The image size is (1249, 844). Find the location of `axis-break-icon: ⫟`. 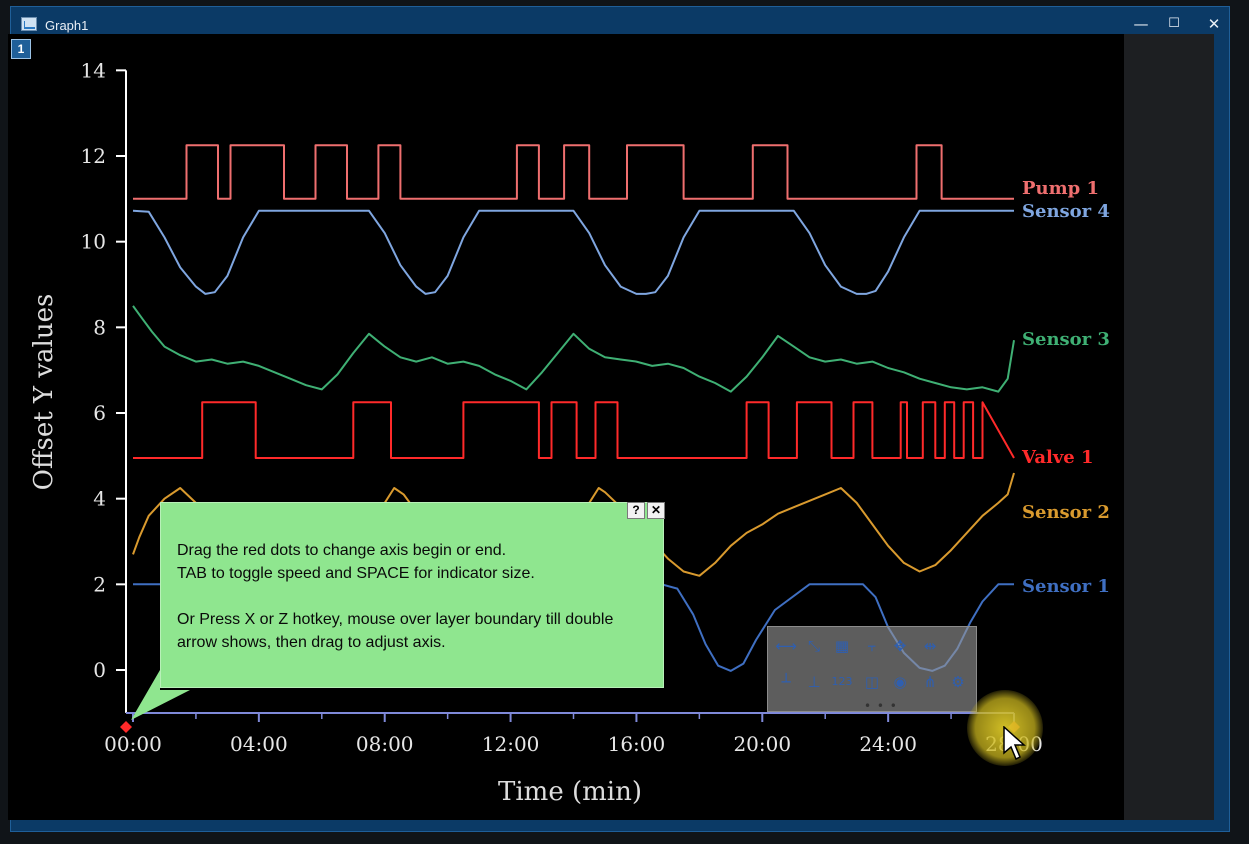

axis-break-icon: ⫟ is located at coordinates (872, 646).